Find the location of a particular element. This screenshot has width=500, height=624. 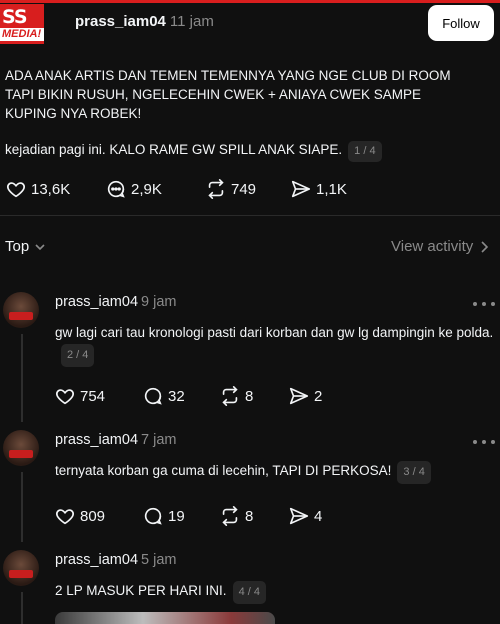

avatar-logo-subtext: MEDIA! is located at coordinates (22, 34).